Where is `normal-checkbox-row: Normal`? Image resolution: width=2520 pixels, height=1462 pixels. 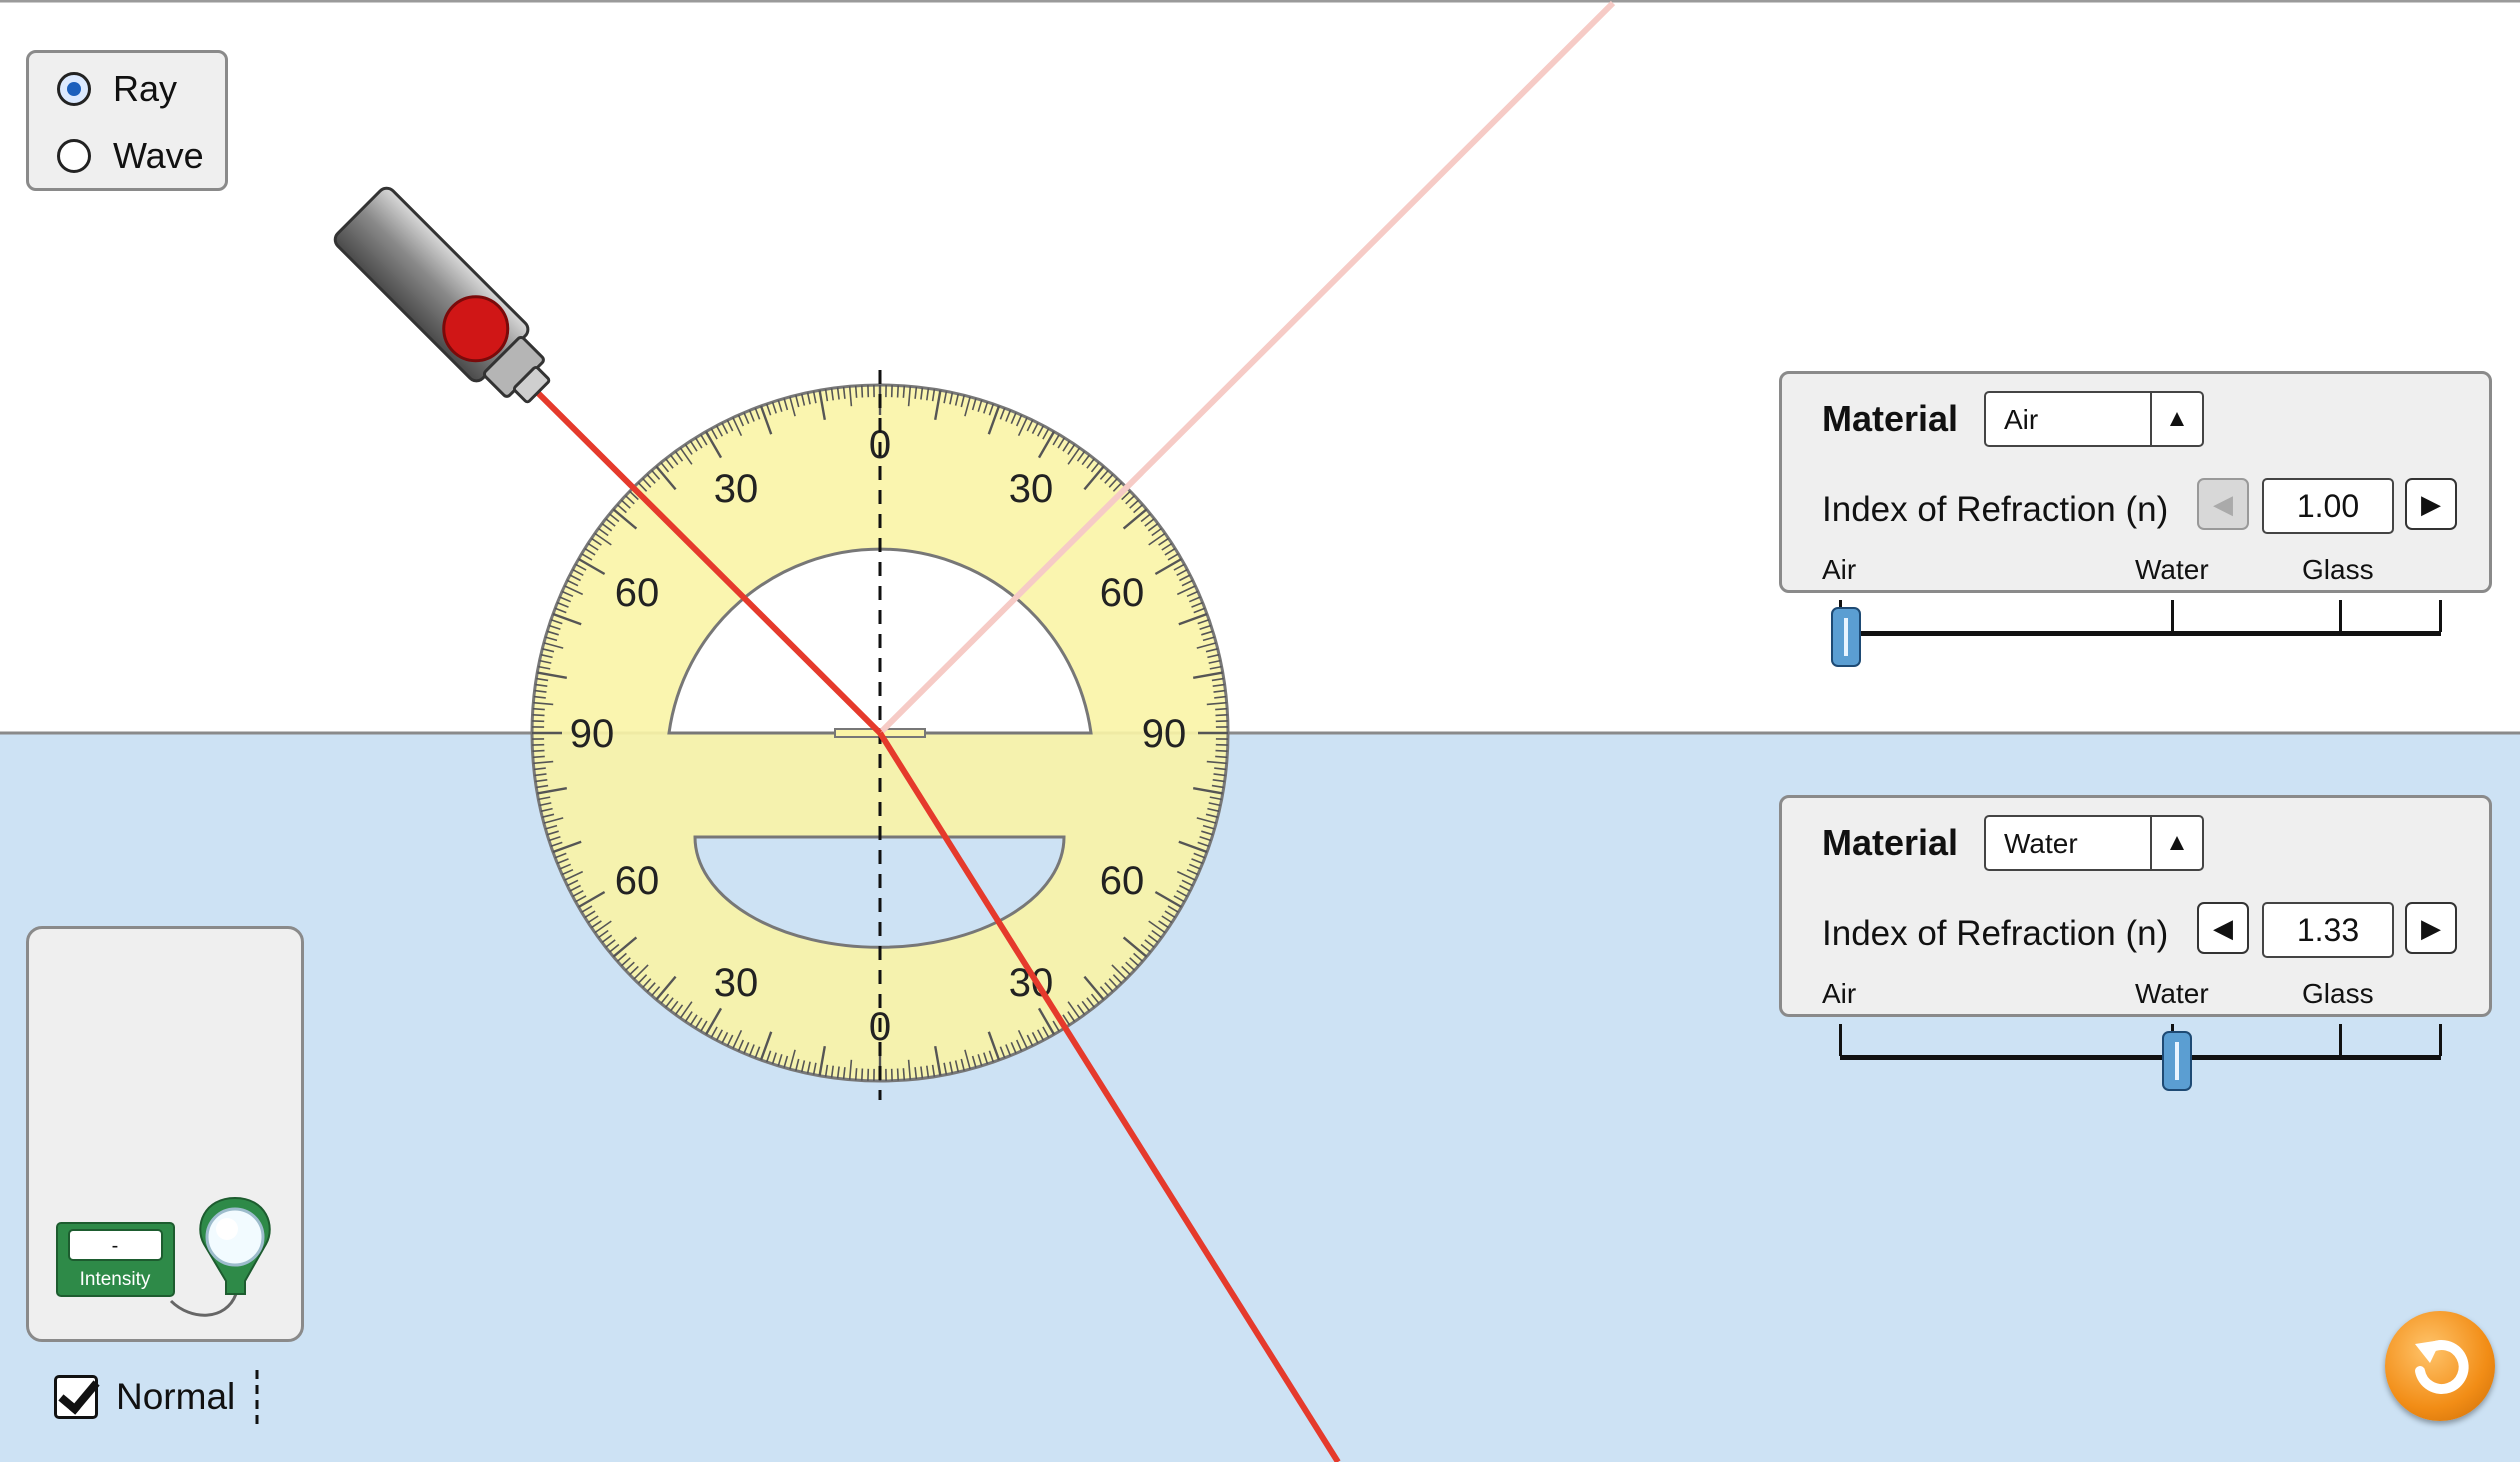
normal-checkbox-row: Normal is located at coordinates (157, 1397).